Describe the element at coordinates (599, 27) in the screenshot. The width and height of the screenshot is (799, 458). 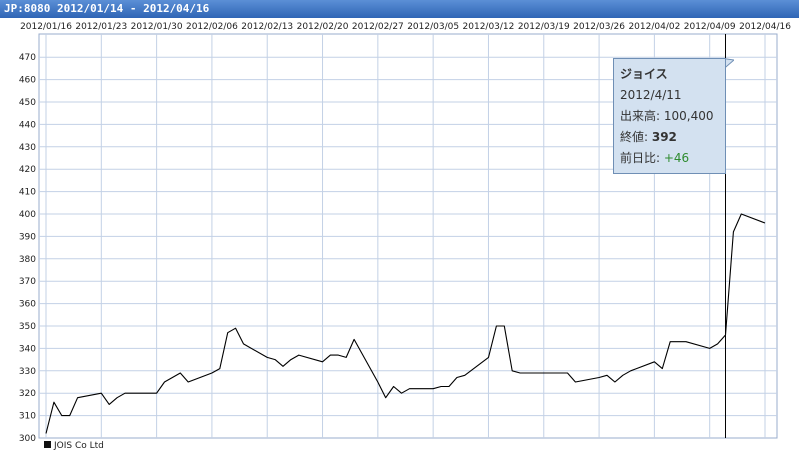
I see `x-tick-label: 2012/03/26` at that location.